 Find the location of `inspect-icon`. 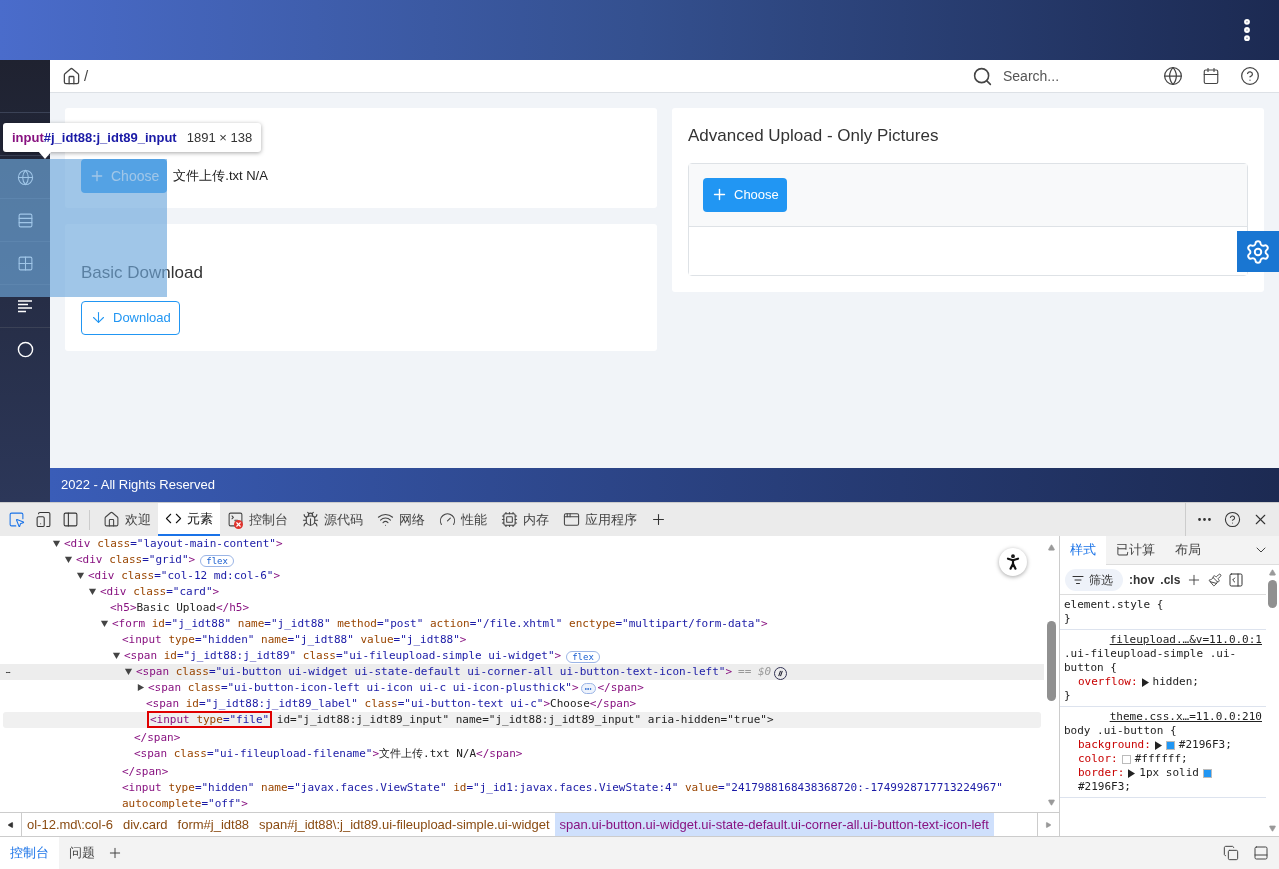

inspect-icon is located at coordinates (16, 519).